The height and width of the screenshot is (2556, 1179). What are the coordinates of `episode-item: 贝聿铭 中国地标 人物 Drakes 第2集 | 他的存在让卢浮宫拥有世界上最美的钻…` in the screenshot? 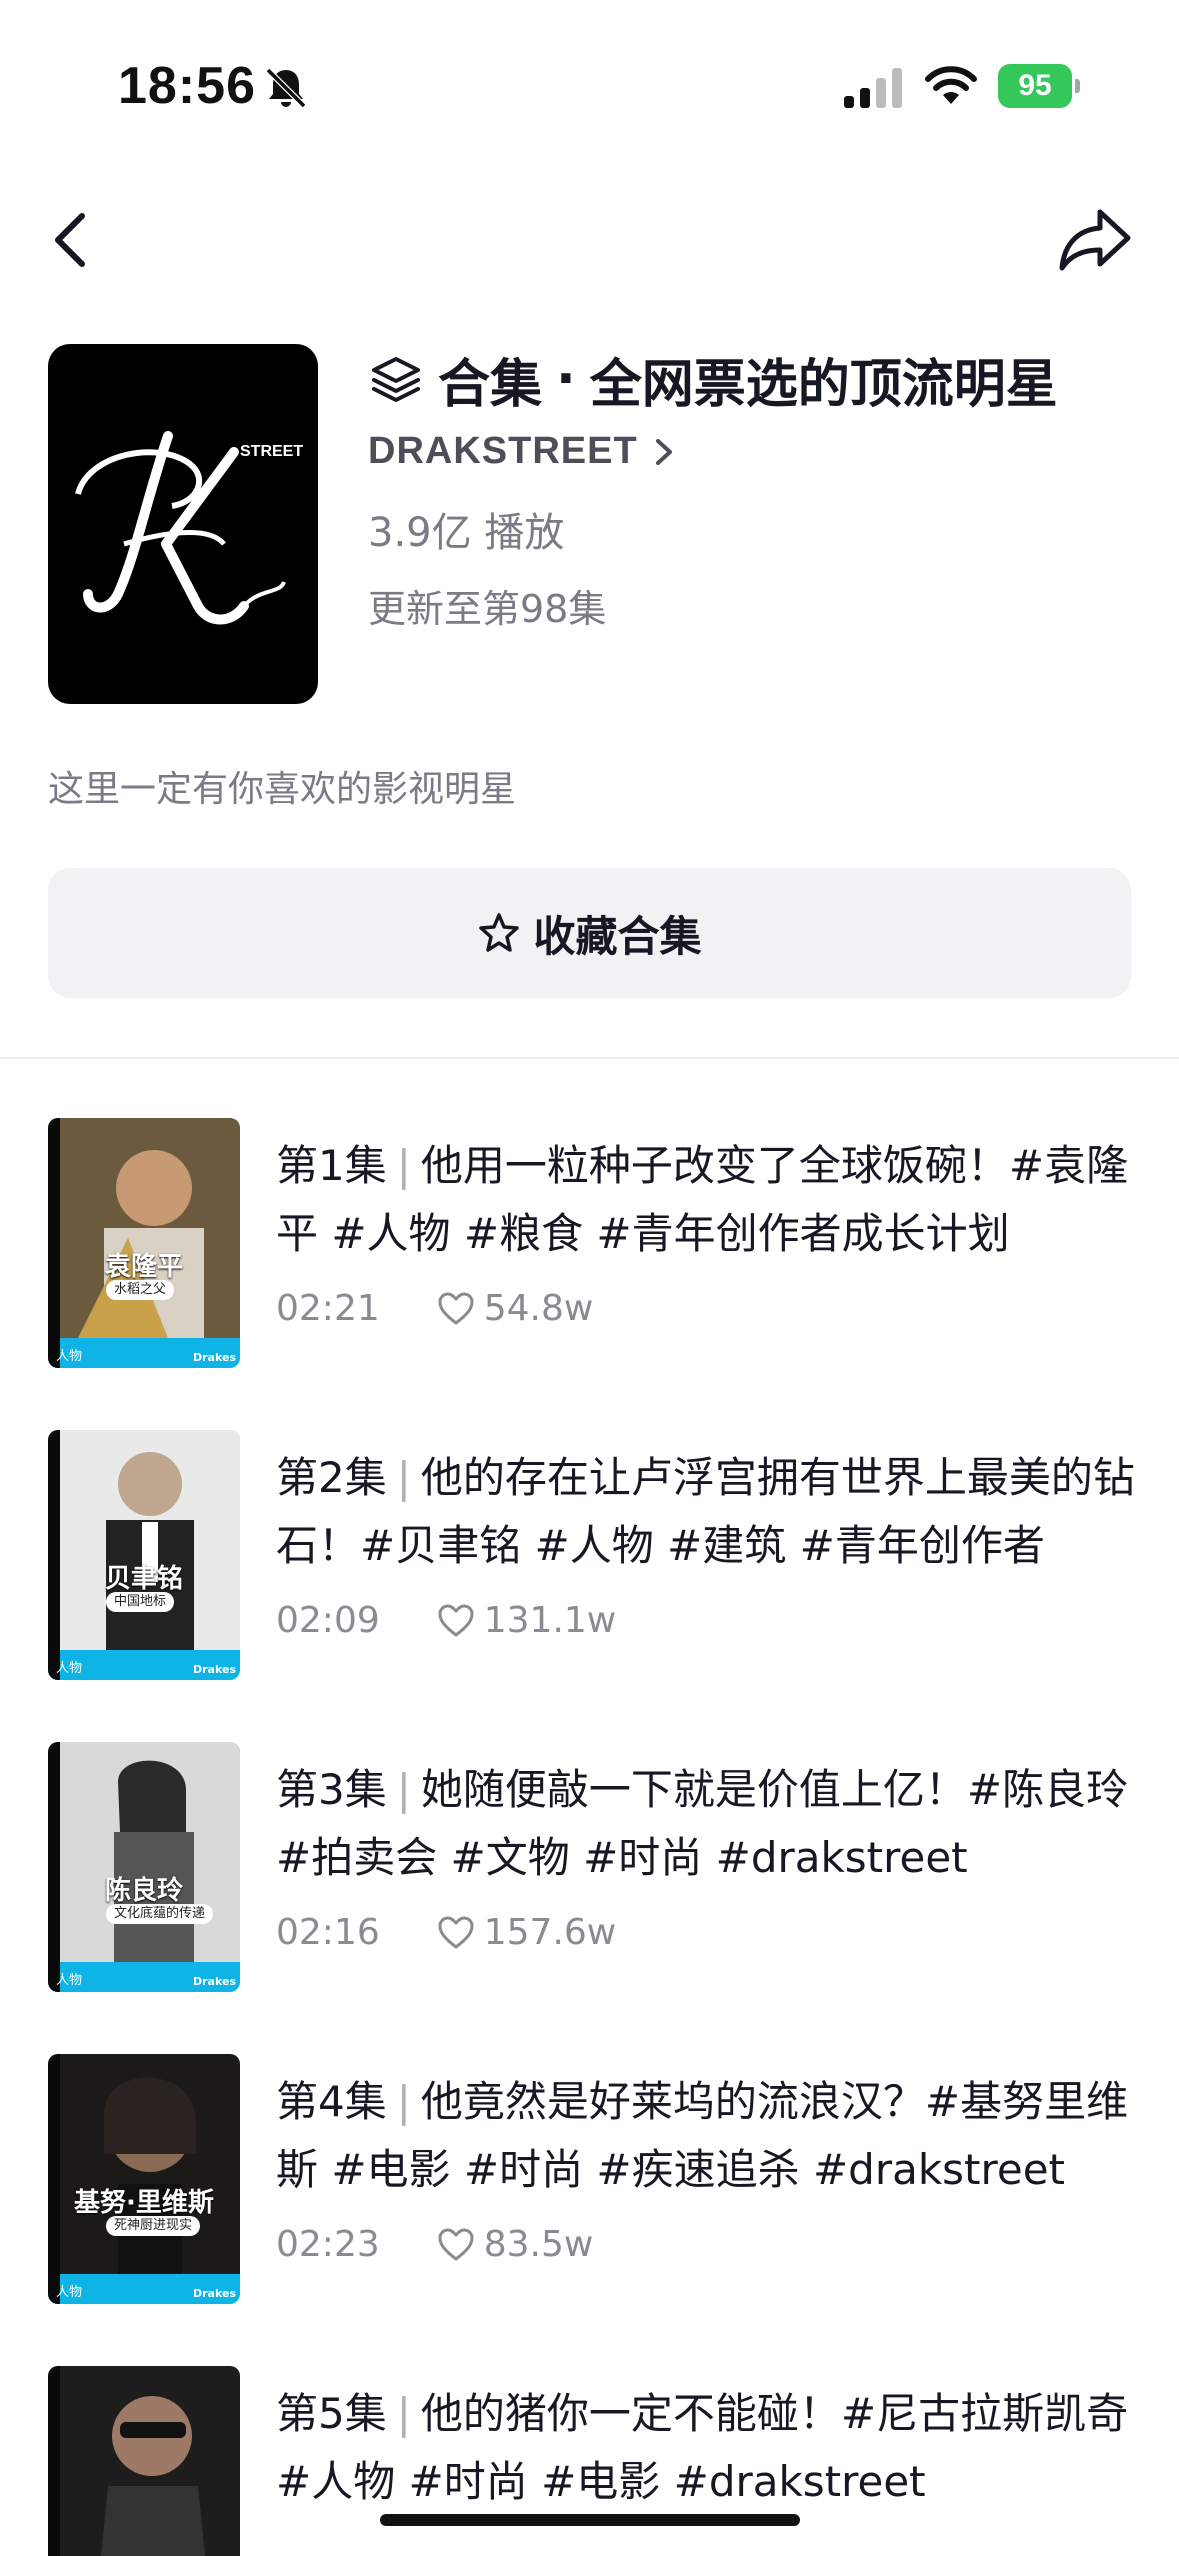 It's located at (589, 1560).